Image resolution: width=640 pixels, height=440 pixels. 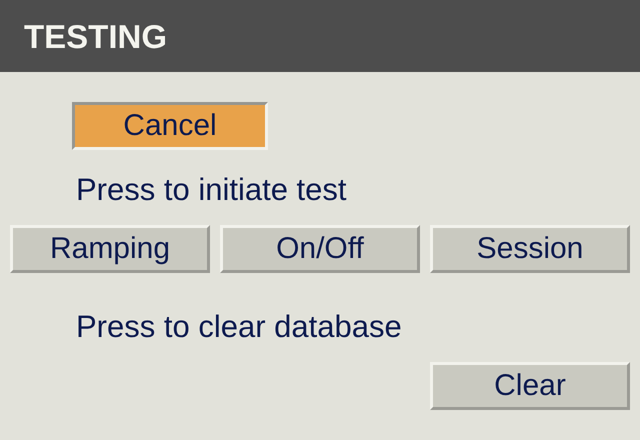 What do you see at coordinates (530, 386) in the screenshot?
I see `clear-button: Clear` at bounding box center [530, 386].